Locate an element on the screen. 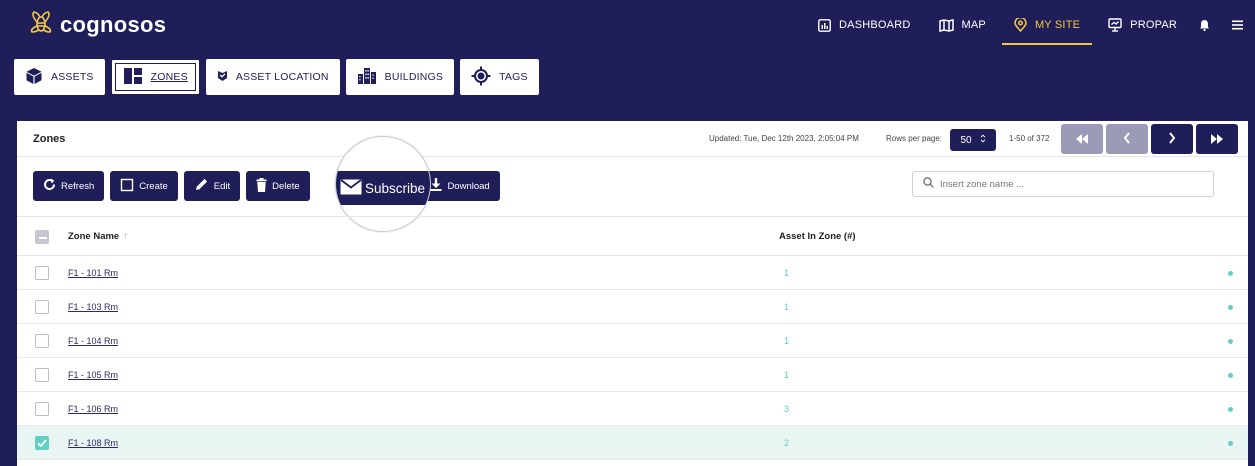 The height and width of the screenshot is (466, 1255). tab-asset-location: ASSET LOCATION is located at coordinates (272, 77).